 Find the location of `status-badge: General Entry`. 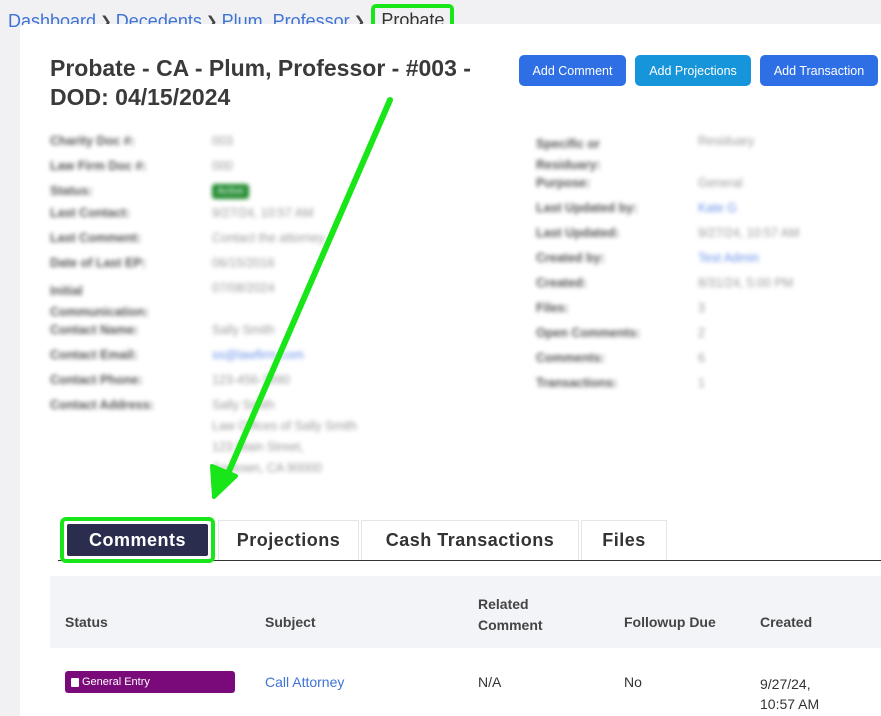

status-badge: General Entry is located at coordinates (150, 682).